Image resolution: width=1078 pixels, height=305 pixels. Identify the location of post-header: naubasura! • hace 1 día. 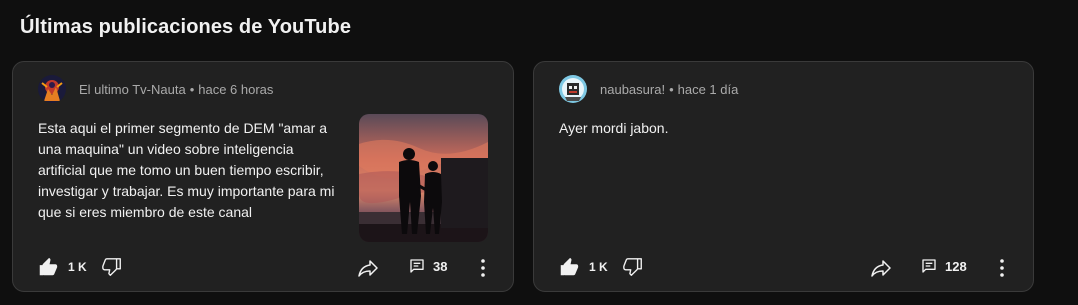
(648, 89).